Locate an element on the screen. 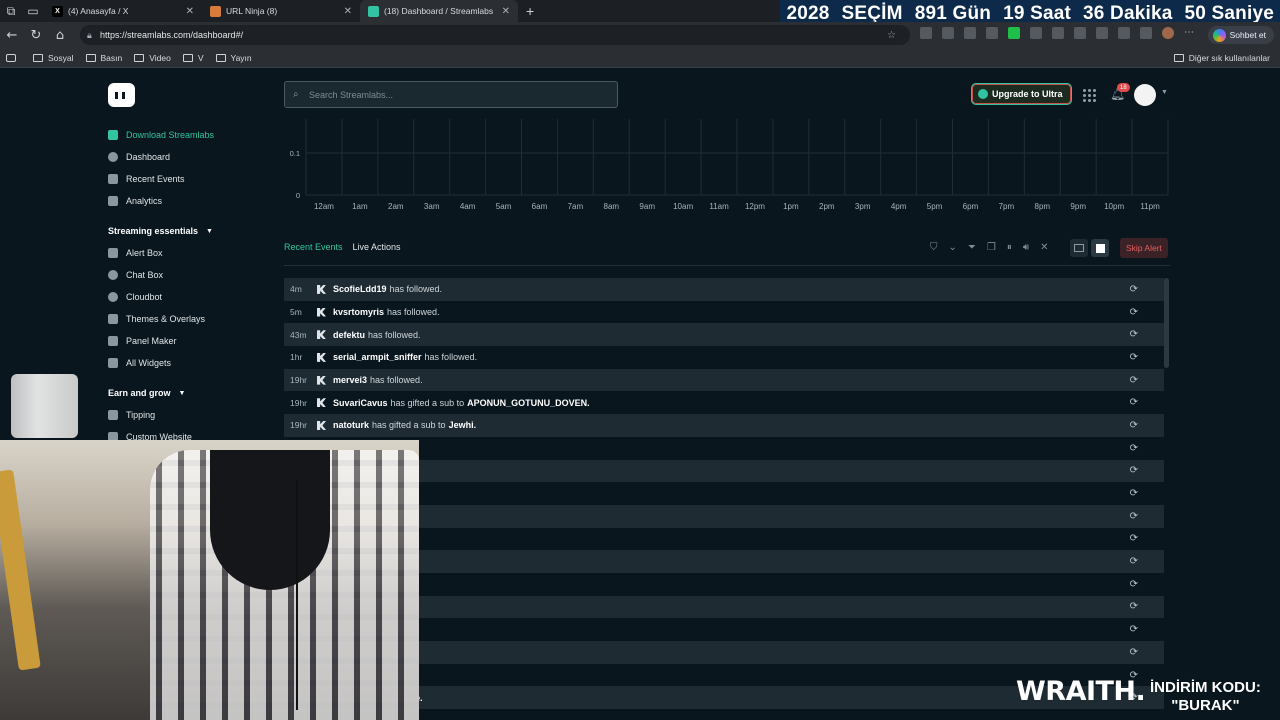 The height and width of the screenshot is (720, 1280). pause-icon: ⏸ is located at coordinates (1009, 247).